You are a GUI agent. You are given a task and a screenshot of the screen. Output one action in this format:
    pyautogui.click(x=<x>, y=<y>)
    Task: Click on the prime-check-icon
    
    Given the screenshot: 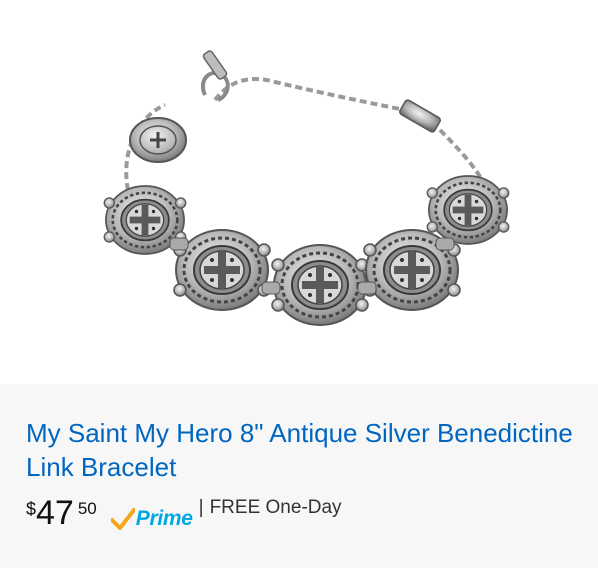 What is the action you would take?
    pyautogui.click(x=122, y=519)
    